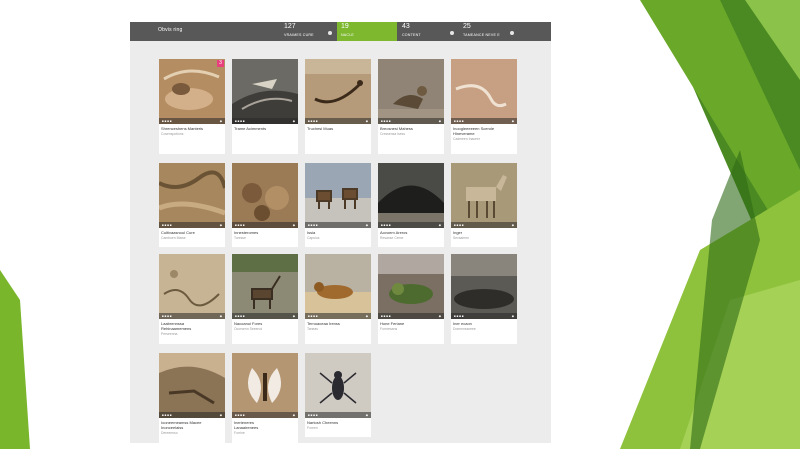 The width and height of the screenshot is (800, 449). I want to click on card-subtitle: Dereeenso, so click(169, 433).